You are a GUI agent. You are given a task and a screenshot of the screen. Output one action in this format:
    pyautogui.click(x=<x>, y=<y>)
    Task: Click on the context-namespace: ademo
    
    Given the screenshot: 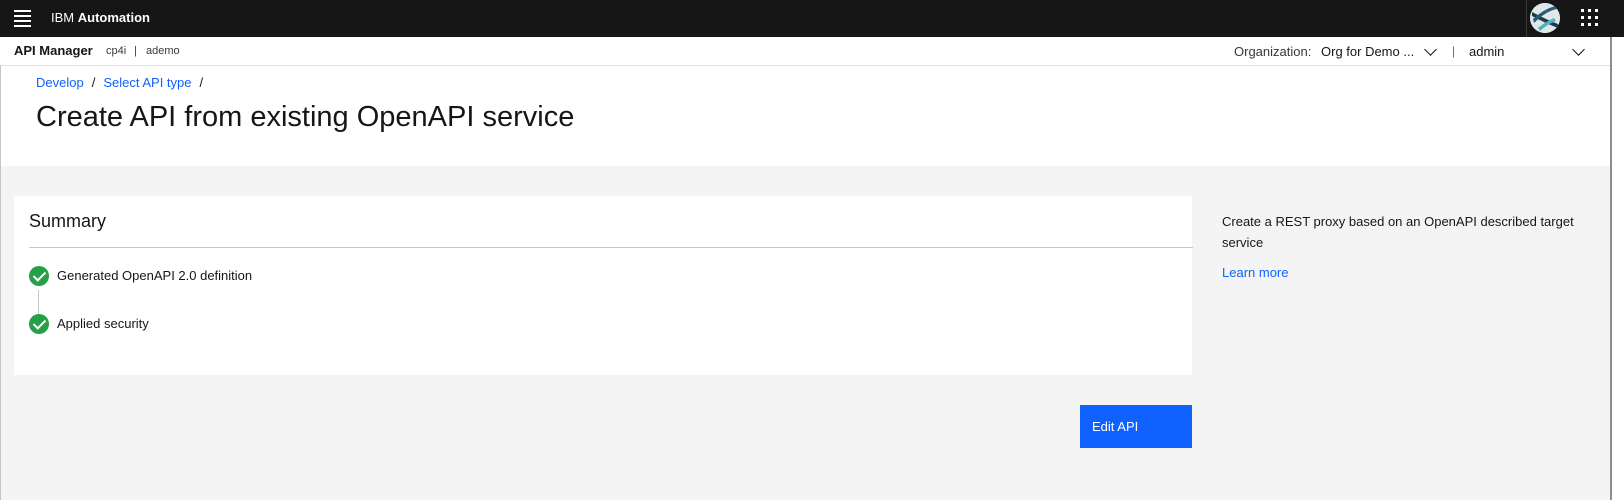 What is the action you would take?
    pyautogui.click(x=163, y=51)
    